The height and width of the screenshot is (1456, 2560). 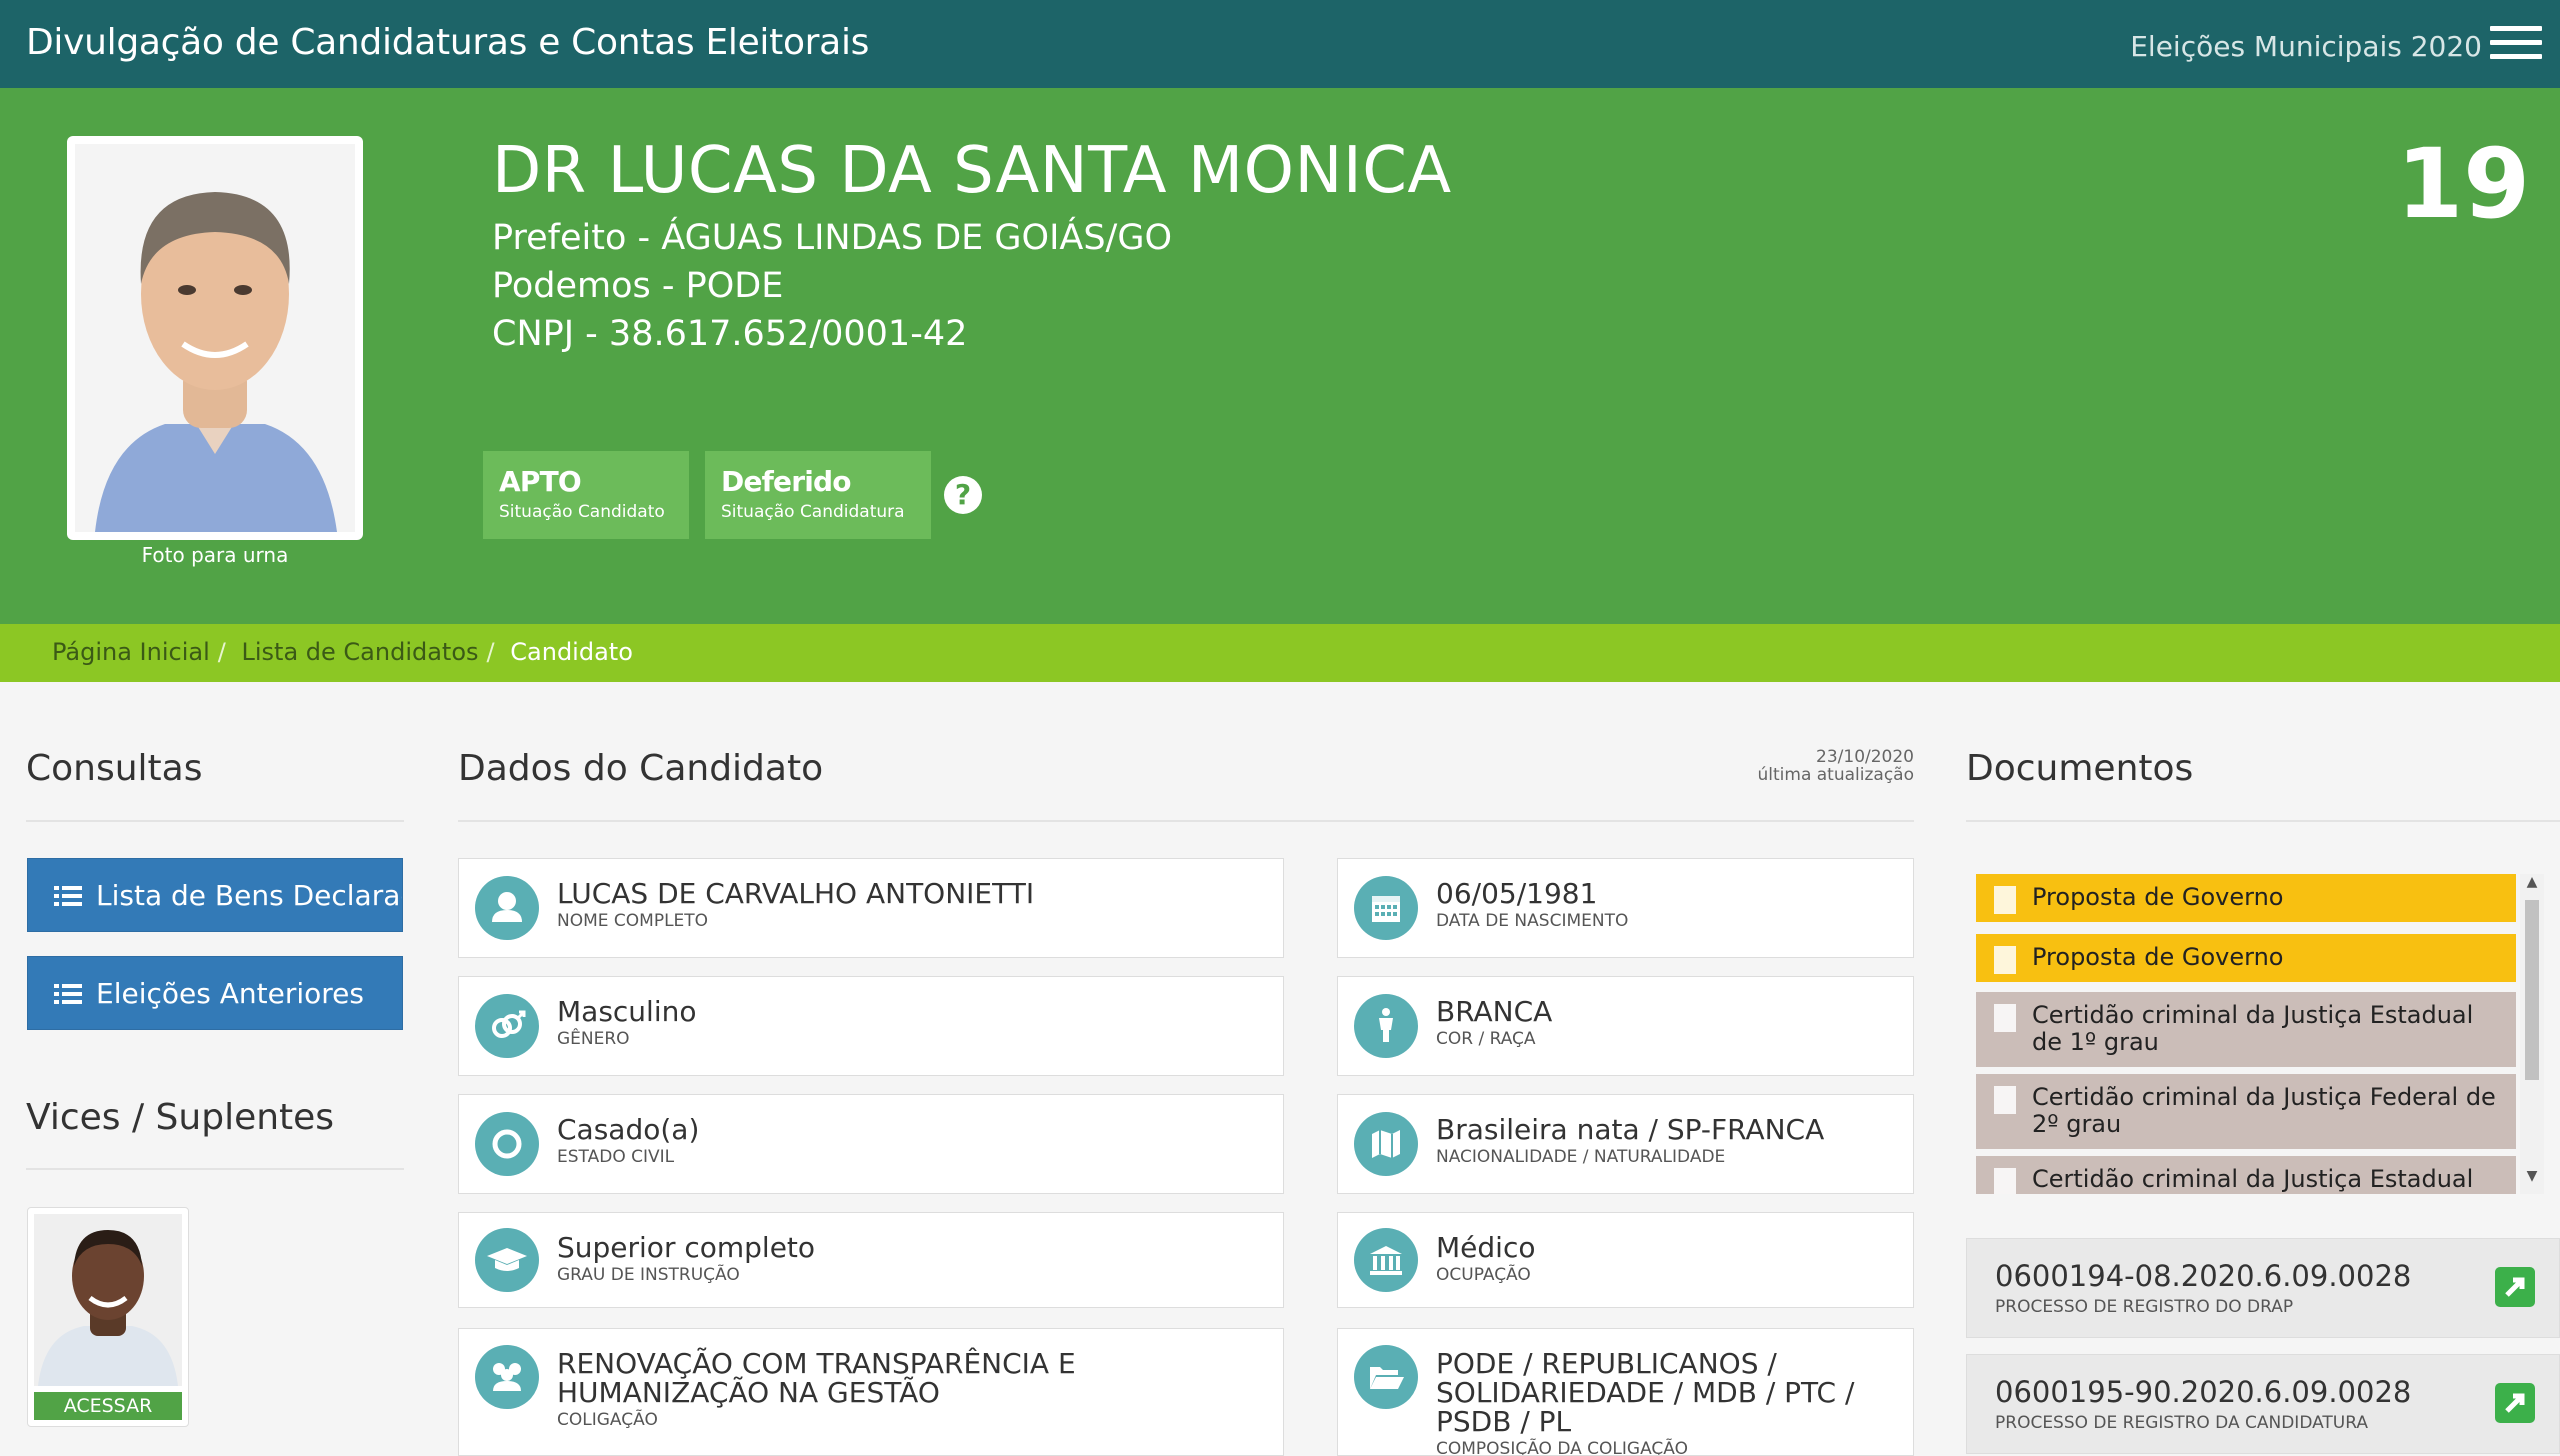 I want to click on button-label: Eleições Anteriores, so click(x=230, y=993).